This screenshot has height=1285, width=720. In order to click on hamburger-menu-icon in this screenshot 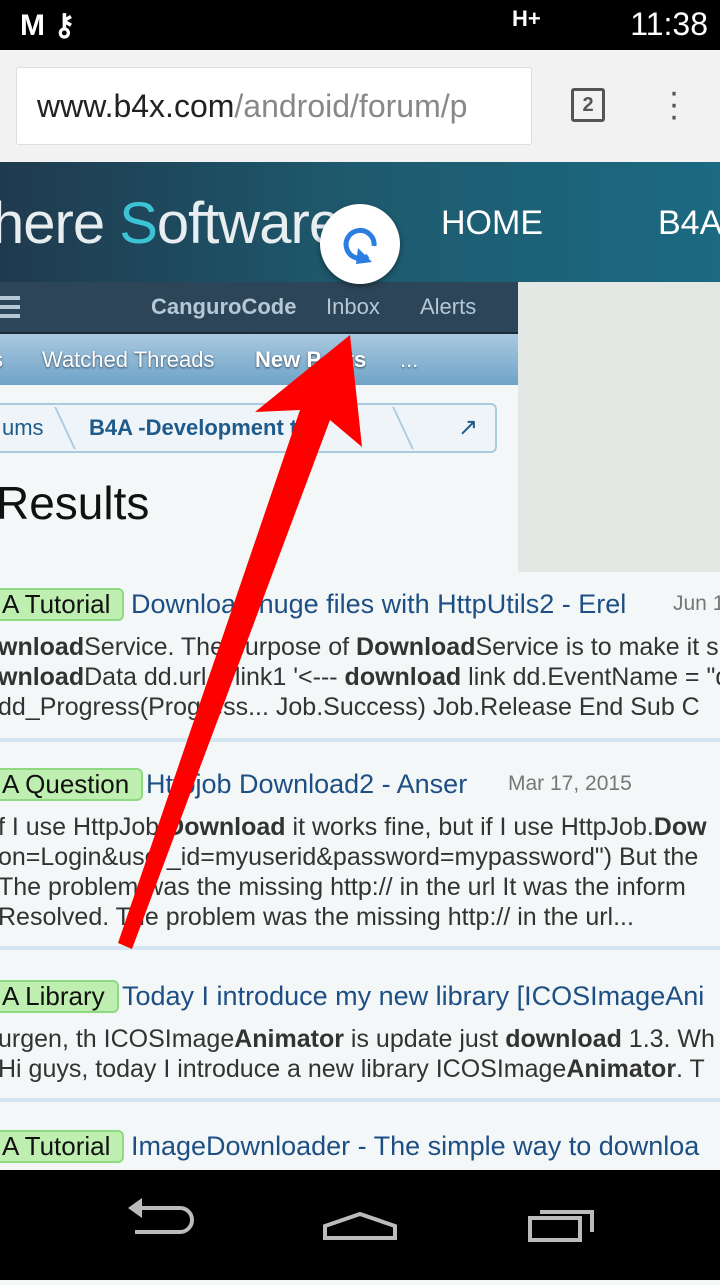, I will do `click(10, 307)`.